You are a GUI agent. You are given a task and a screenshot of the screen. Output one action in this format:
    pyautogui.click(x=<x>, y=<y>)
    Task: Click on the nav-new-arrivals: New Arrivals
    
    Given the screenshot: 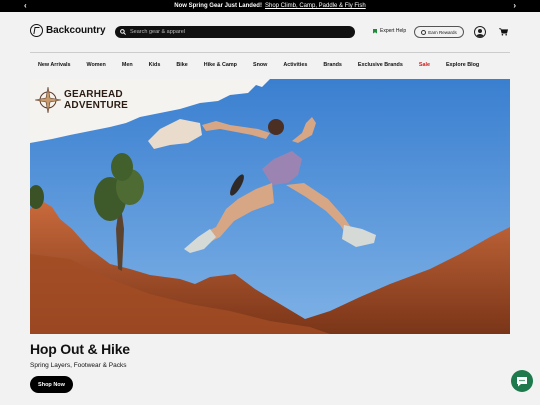 What is the action you would take?
    pyautogui.click(x=54, y=65)
    